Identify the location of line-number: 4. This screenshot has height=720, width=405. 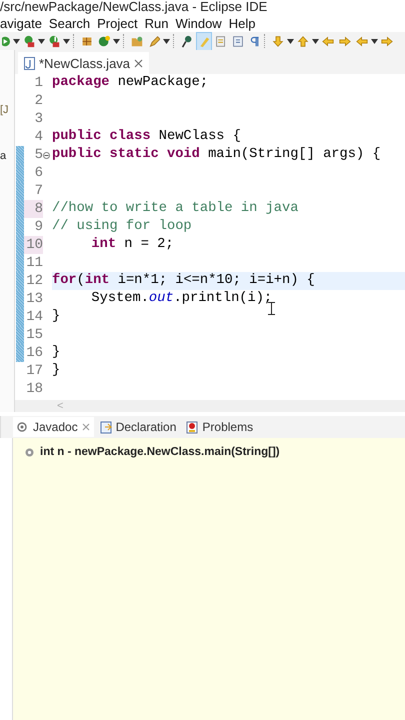
(38, 137).